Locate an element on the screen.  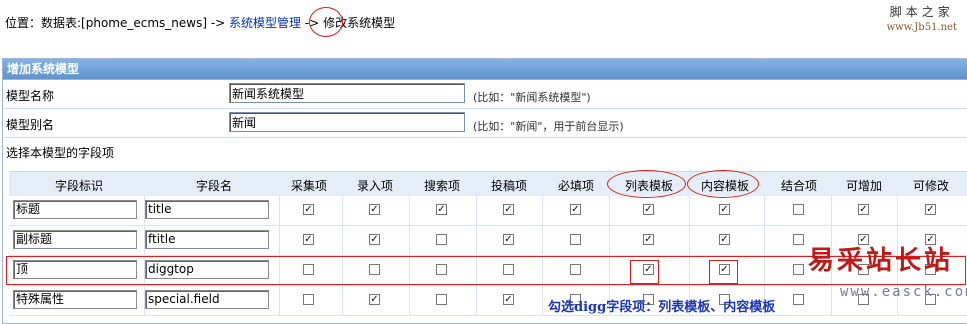
breadcrumb-sep: -> is located at coordinates (312, 23).